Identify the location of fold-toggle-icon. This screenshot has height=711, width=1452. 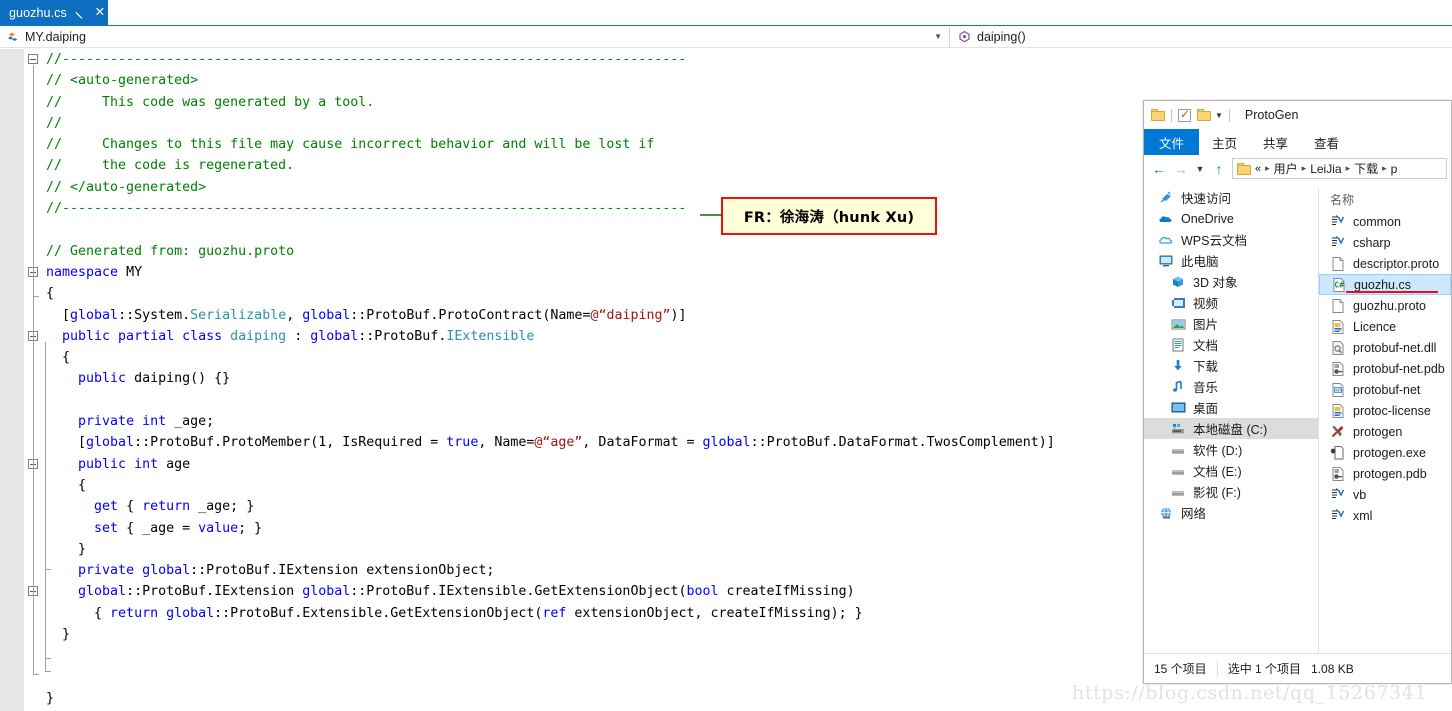
(33, 59).